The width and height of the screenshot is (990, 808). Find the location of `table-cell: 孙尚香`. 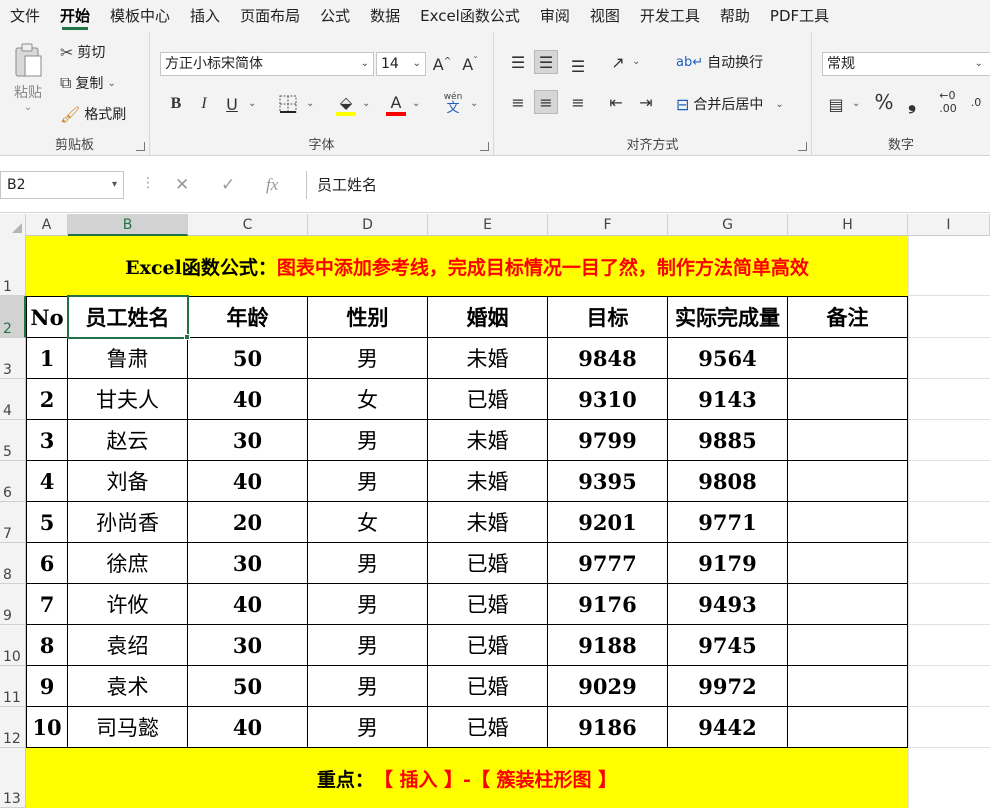

table-cell: 孙尚香 is located at coordinates (128, 522).